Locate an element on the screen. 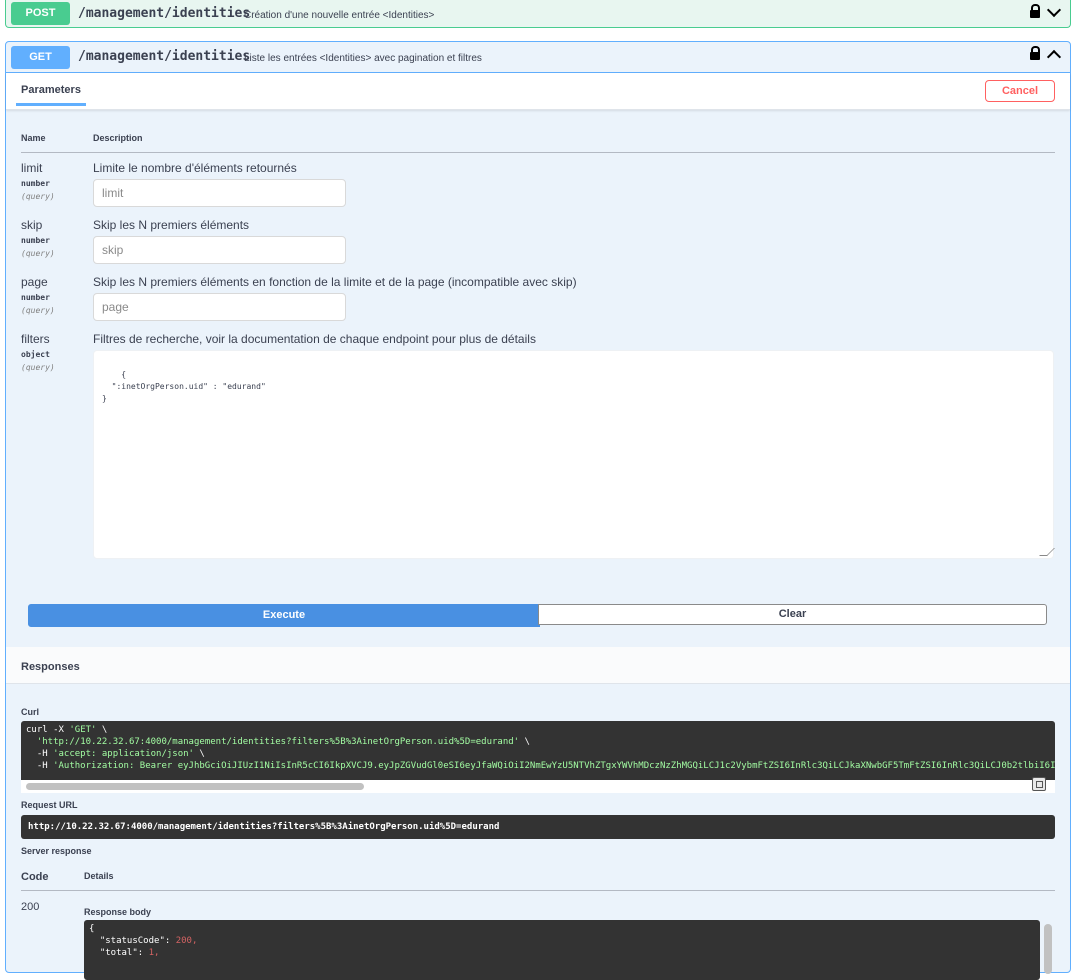 Image resolution: width=1087 pixels, height=980 pixels. post-method-badge: POST is located at coordinates (40, 13).